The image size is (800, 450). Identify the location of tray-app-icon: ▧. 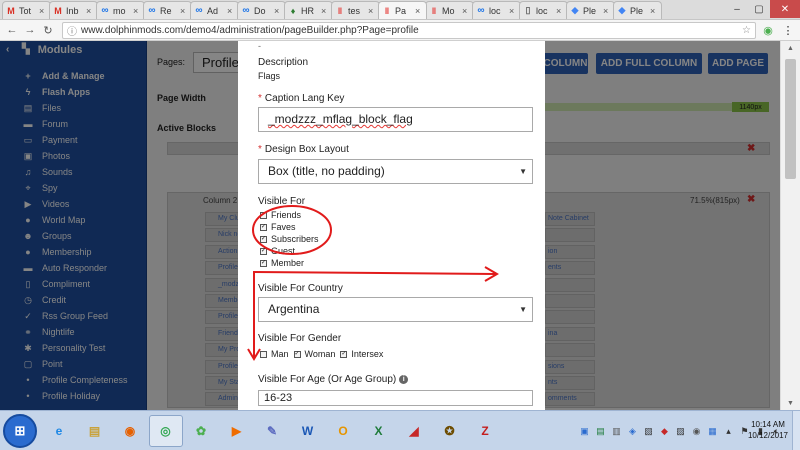
(648, 431).